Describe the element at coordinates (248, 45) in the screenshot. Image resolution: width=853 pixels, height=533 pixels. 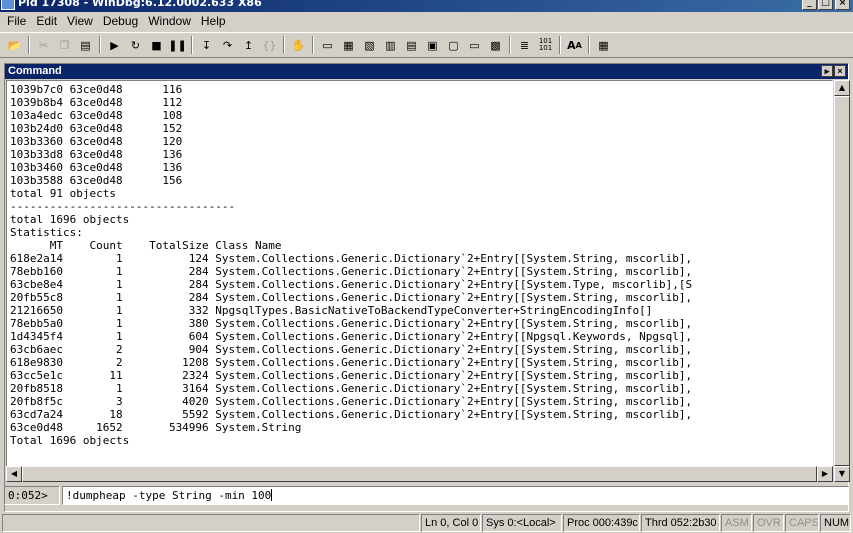
I see `step-out-icon: ↥` at that location.